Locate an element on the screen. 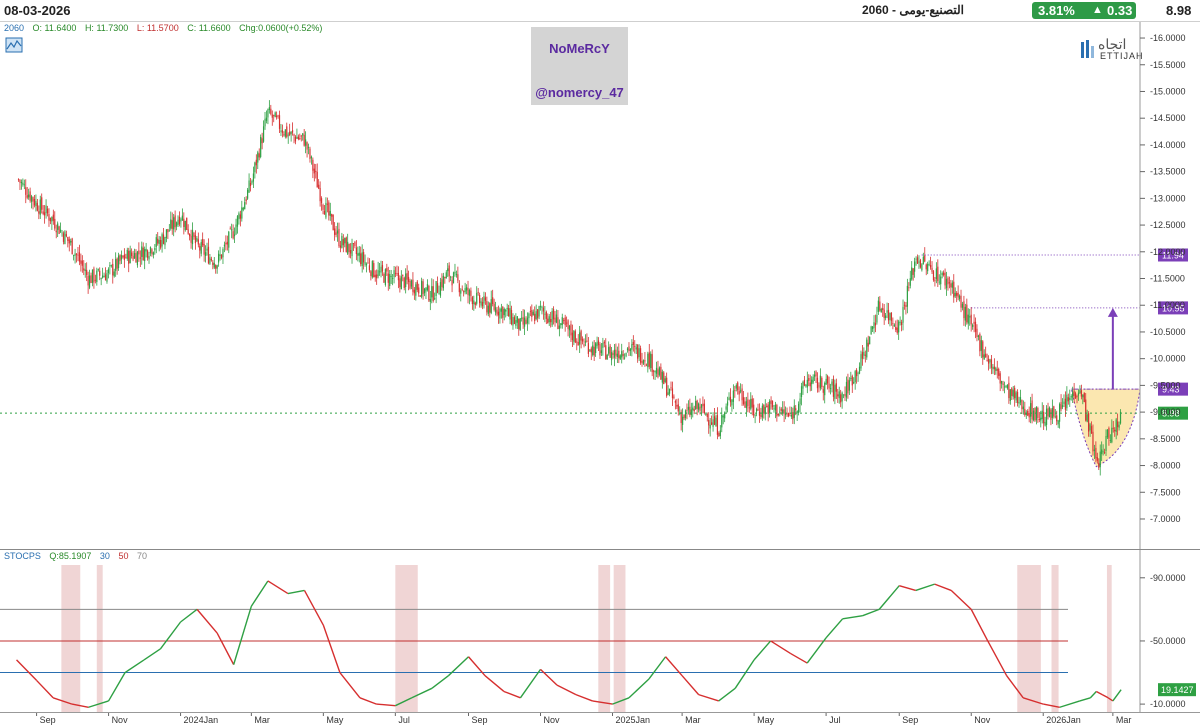 Image resolution: width=1200 pixels, height=727 pixels. oversold-band is located at coordinates (406, 638).